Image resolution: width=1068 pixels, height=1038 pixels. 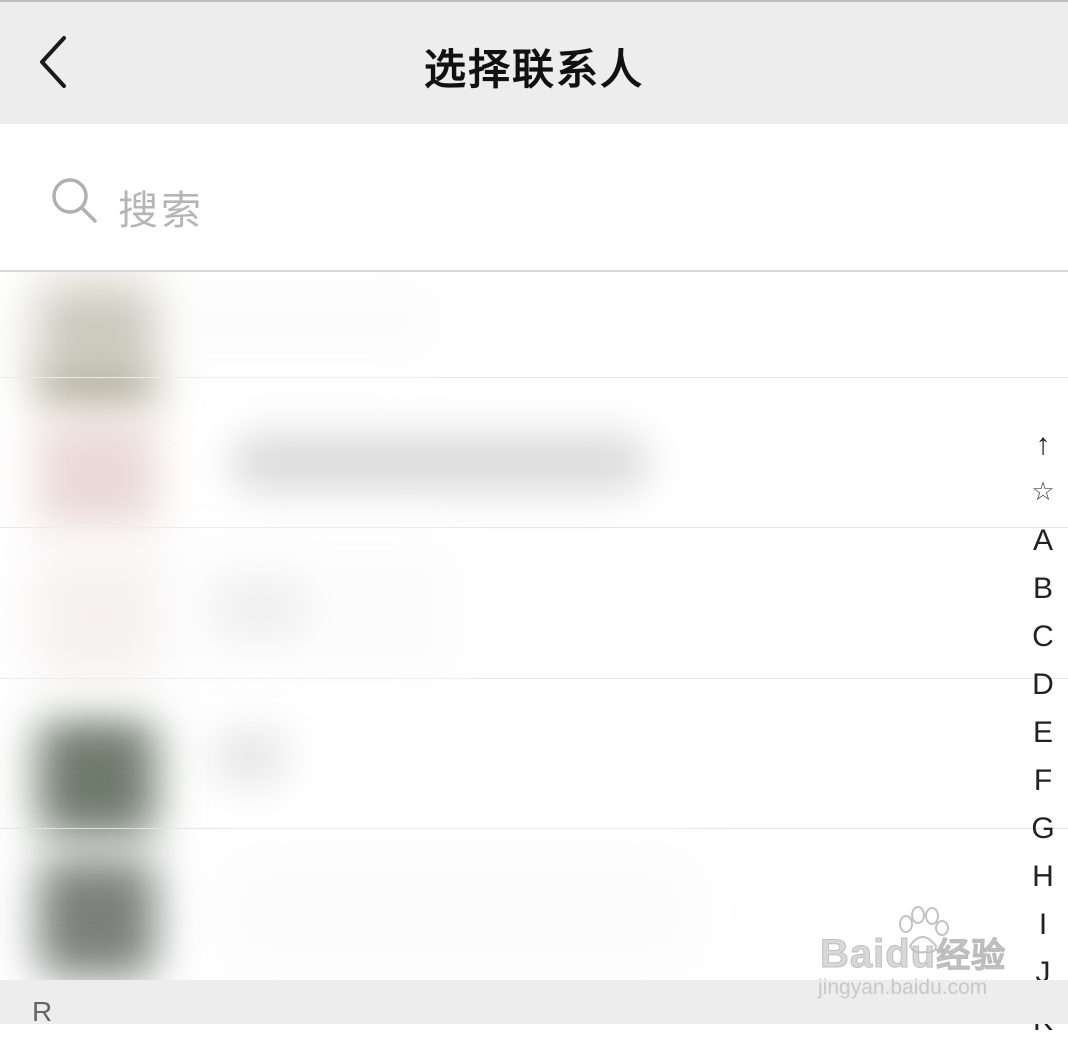 What do you see at coordinates (1043, 781) in the screenshot?
I see `index-item-f: F` at bounding box center [1043, 781].